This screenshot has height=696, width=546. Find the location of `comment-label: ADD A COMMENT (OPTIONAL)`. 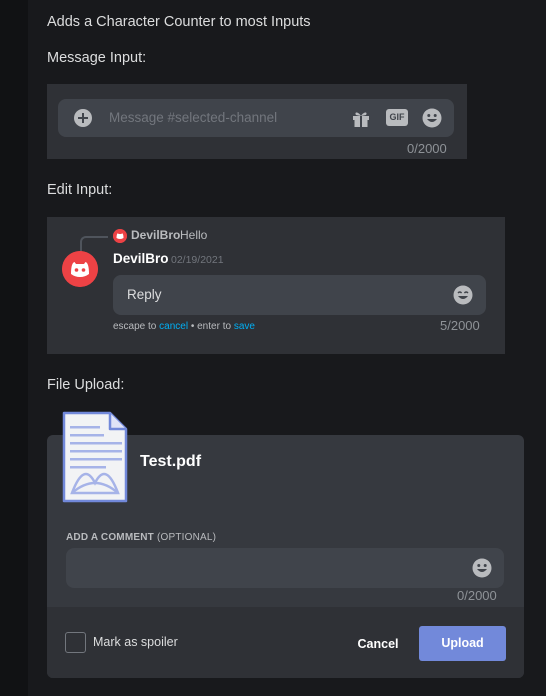

comment-label: ADD A COMMENT (OPTIONAL) is located at coordinates (141, 537).